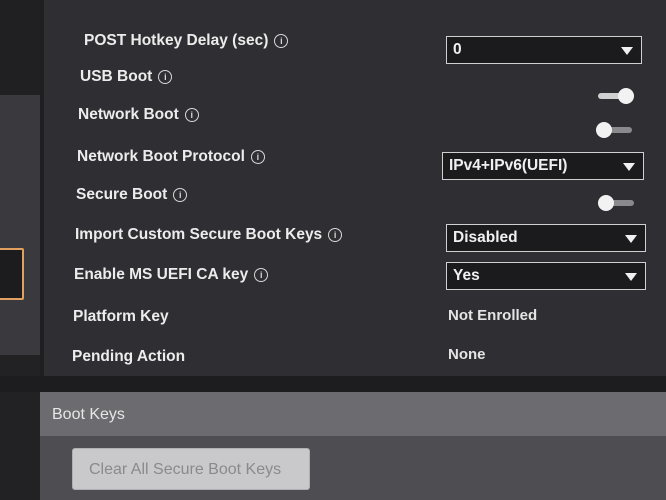 This screenshot has height=500, width=666. Describe the element at coordinates (138, 115) in the screenshot. I see `network-boot-label: Network Boot i` at that location.